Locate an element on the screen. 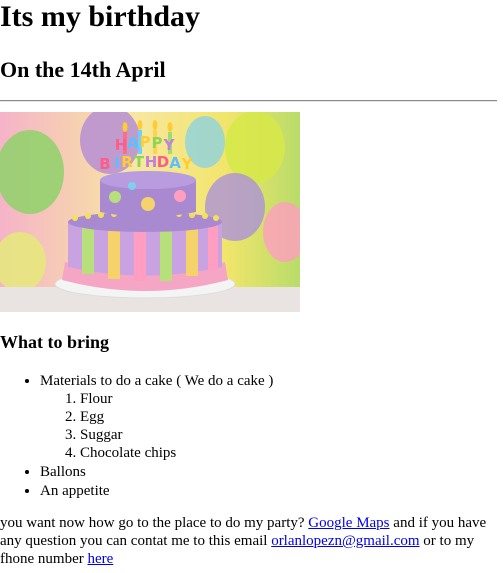  list-item: An appetite is located at coordinates (156, 491).